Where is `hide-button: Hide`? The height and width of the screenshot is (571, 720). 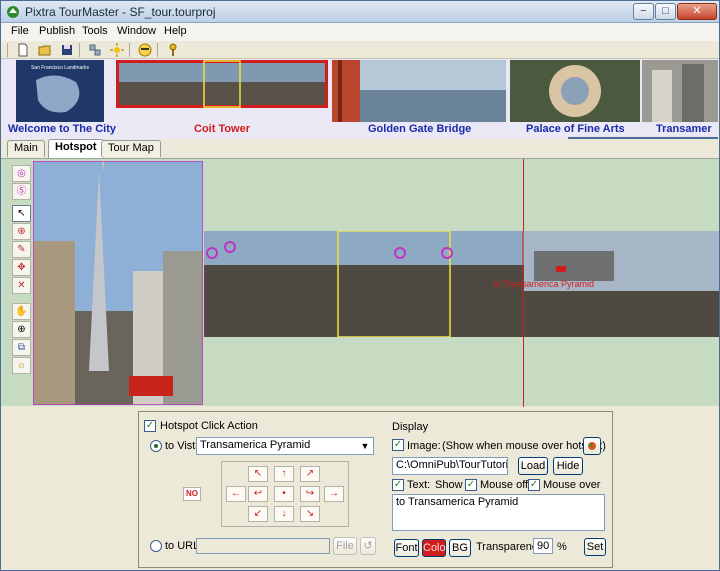 hide-button: Hide is located at coordinates (568, 466).